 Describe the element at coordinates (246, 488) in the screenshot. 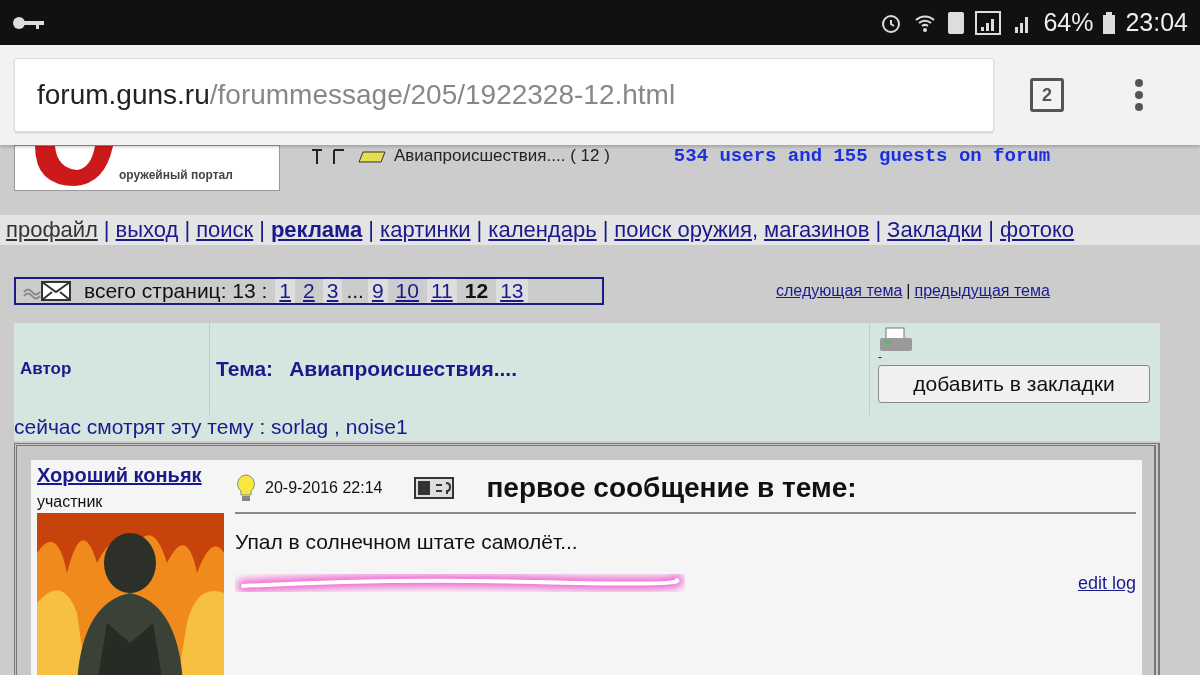

I see `light-bulb-icon` at that location.